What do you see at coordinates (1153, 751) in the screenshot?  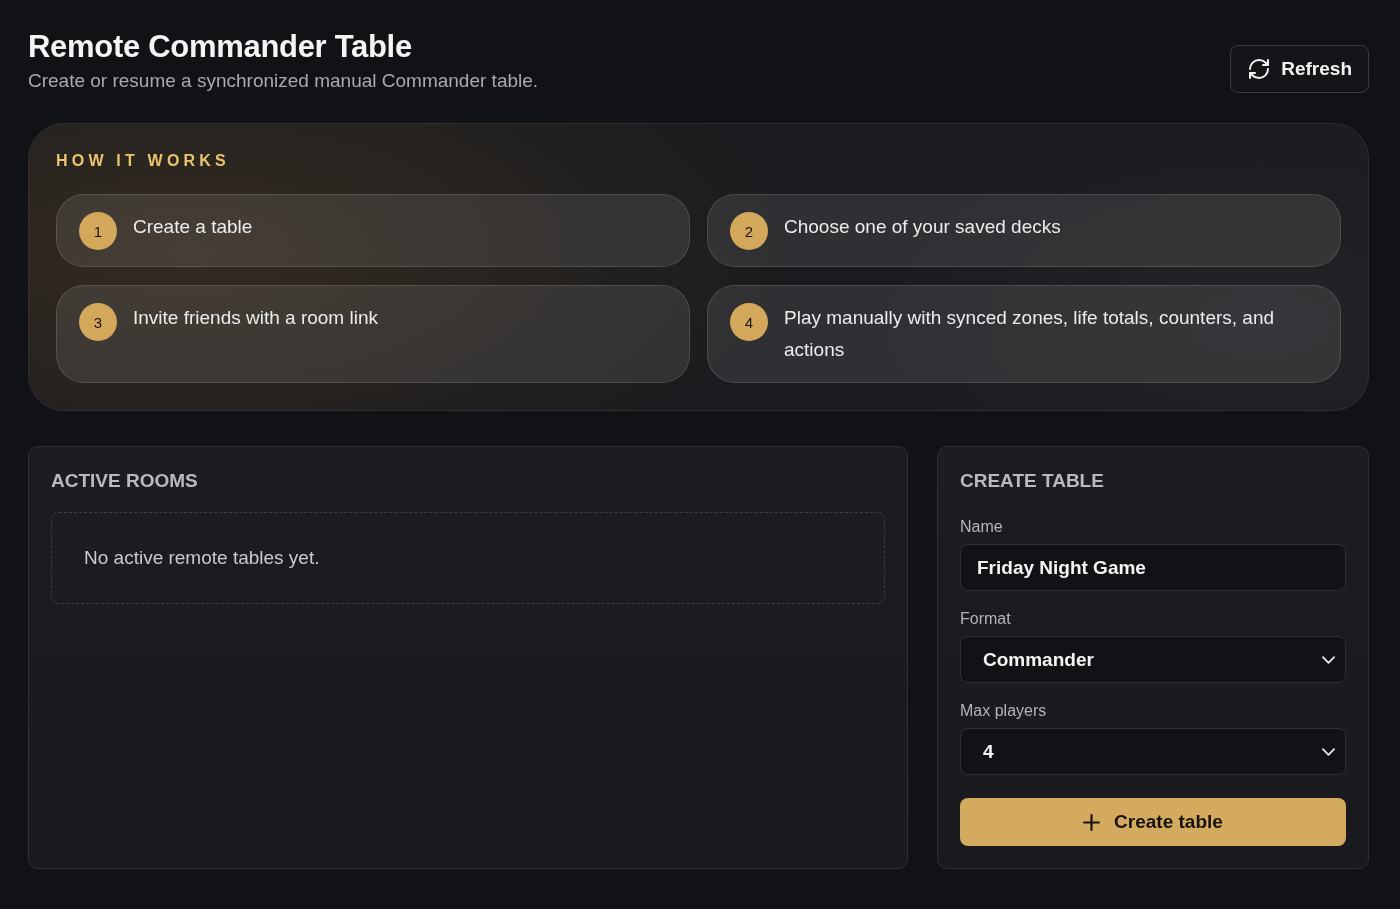 I see `select-field: 4` at bounding box center [1153, 751].